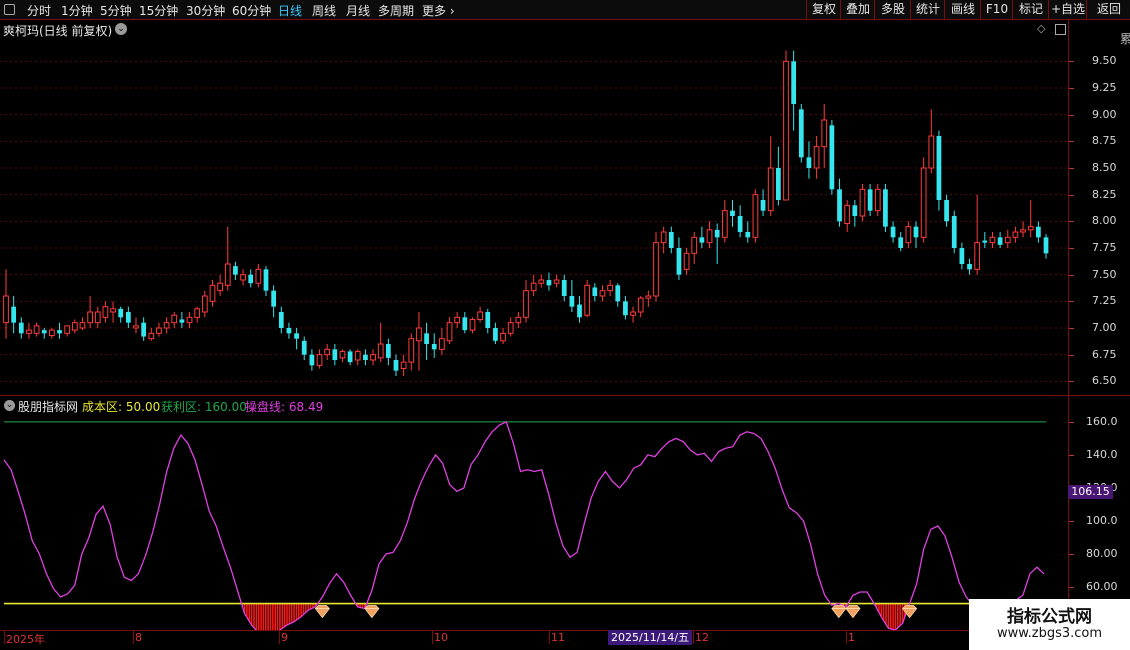 The image size is (1130, 650). Describe the element at coordinates (58, 31) in the screenshot. I see `stock-title: 爽柯玛(日线 前复权)` at that location.